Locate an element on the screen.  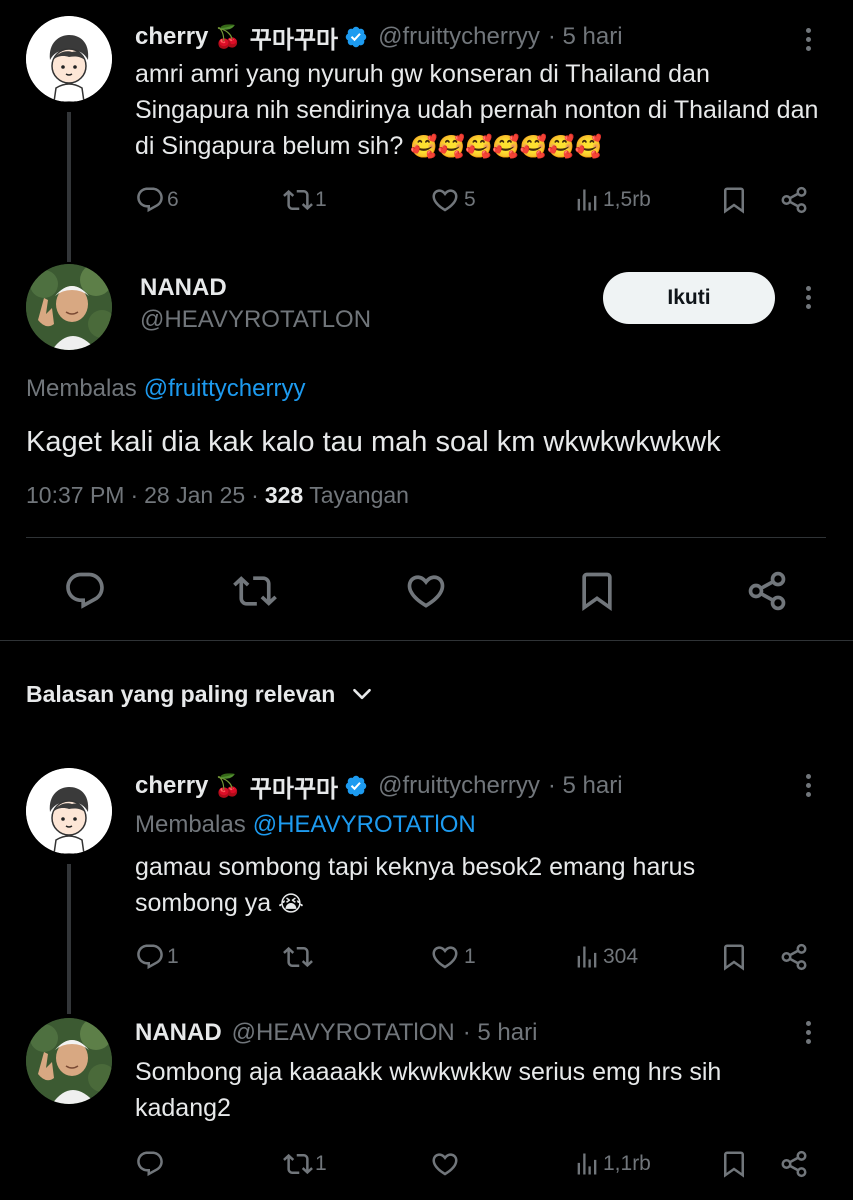
views-button: 1,5rb is located at coordinates (612, 200).